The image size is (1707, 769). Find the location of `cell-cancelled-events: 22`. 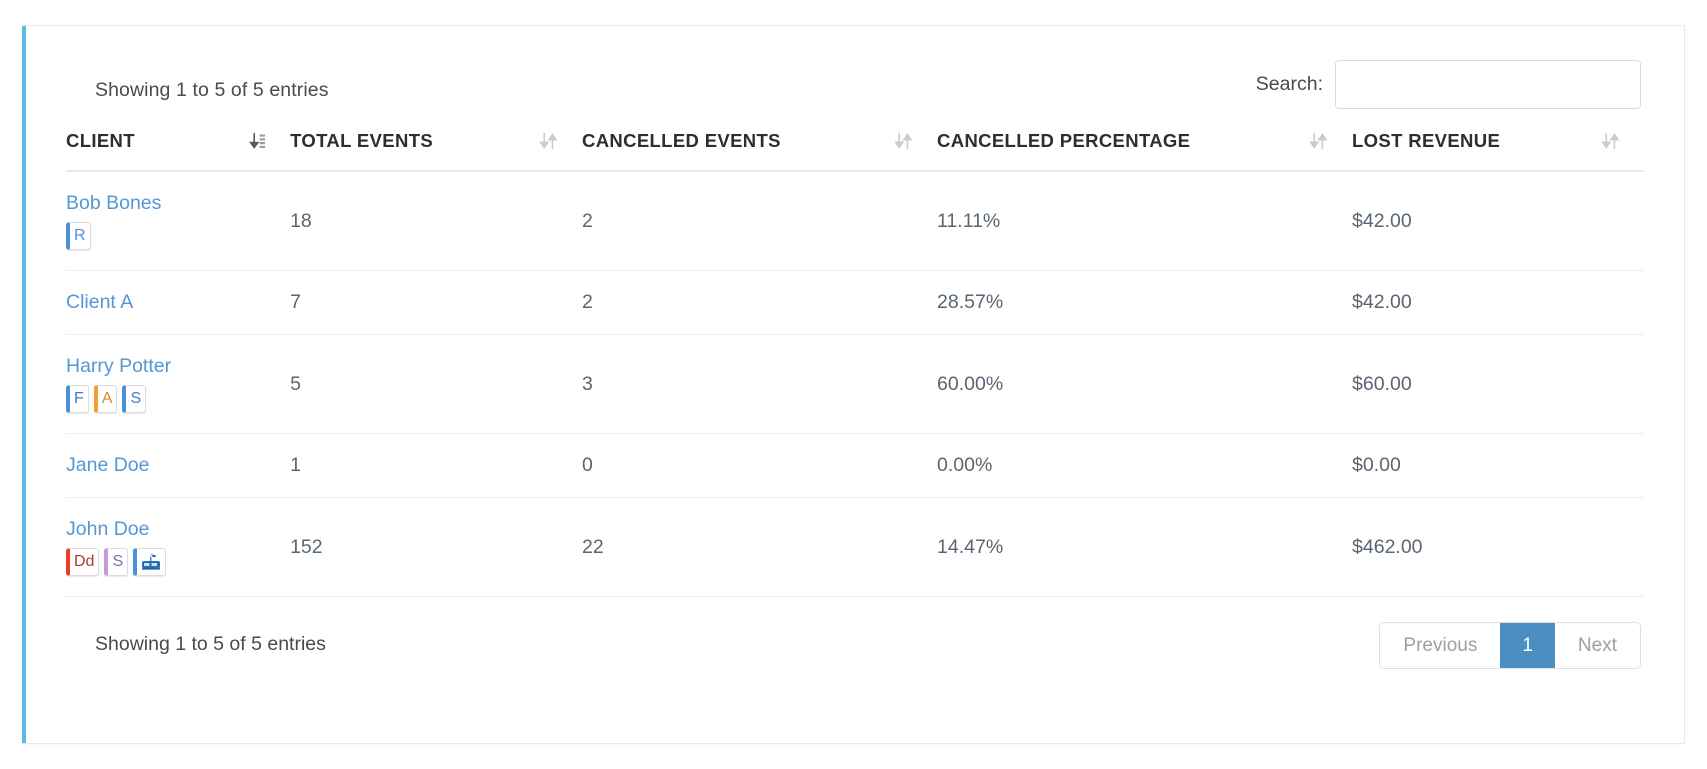

cell-cancelled-events: 22 is located at coordinates (759, 547).